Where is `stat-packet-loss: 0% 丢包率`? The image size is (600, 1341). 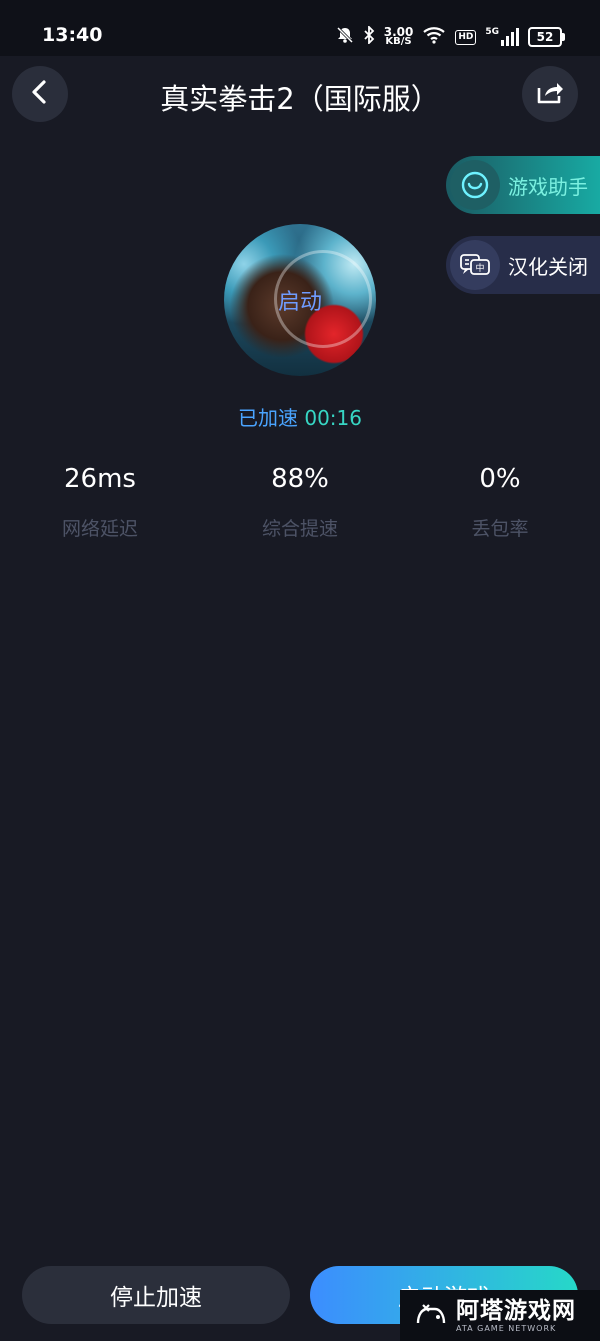 stat-packet-loss: 0% 丢包率 is located at coordinates (500, 502).